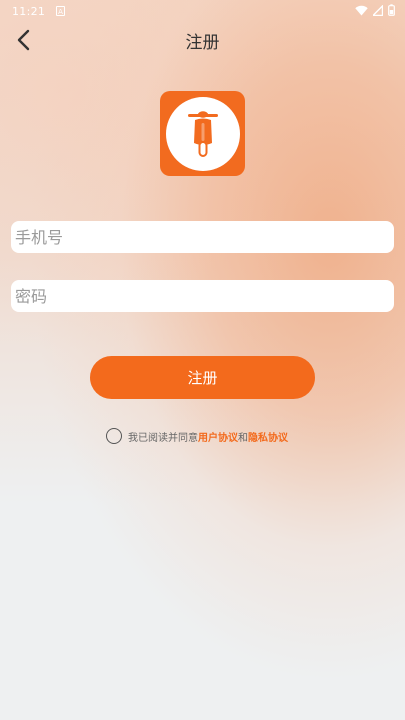 The height and width of the screenshot is (720, 405). Describe the element at coordinates (218, 436) in the screenshot. I see `user-agreement-link: 用户协议` at that location.